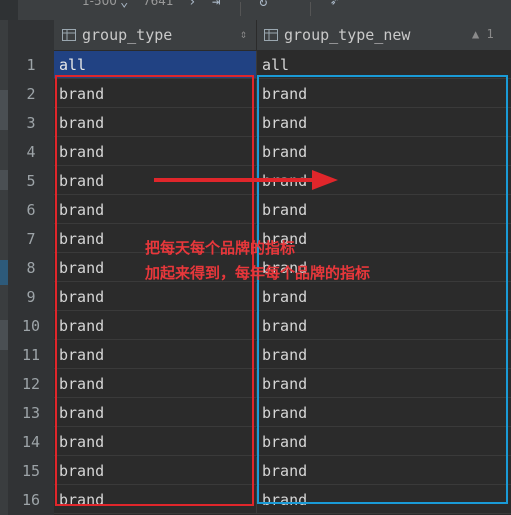 This screenshot has width=511, height=515. Describe the element at coordinates (334, 5) in the screenshot. I see `pin-icon: ➶` at that location.